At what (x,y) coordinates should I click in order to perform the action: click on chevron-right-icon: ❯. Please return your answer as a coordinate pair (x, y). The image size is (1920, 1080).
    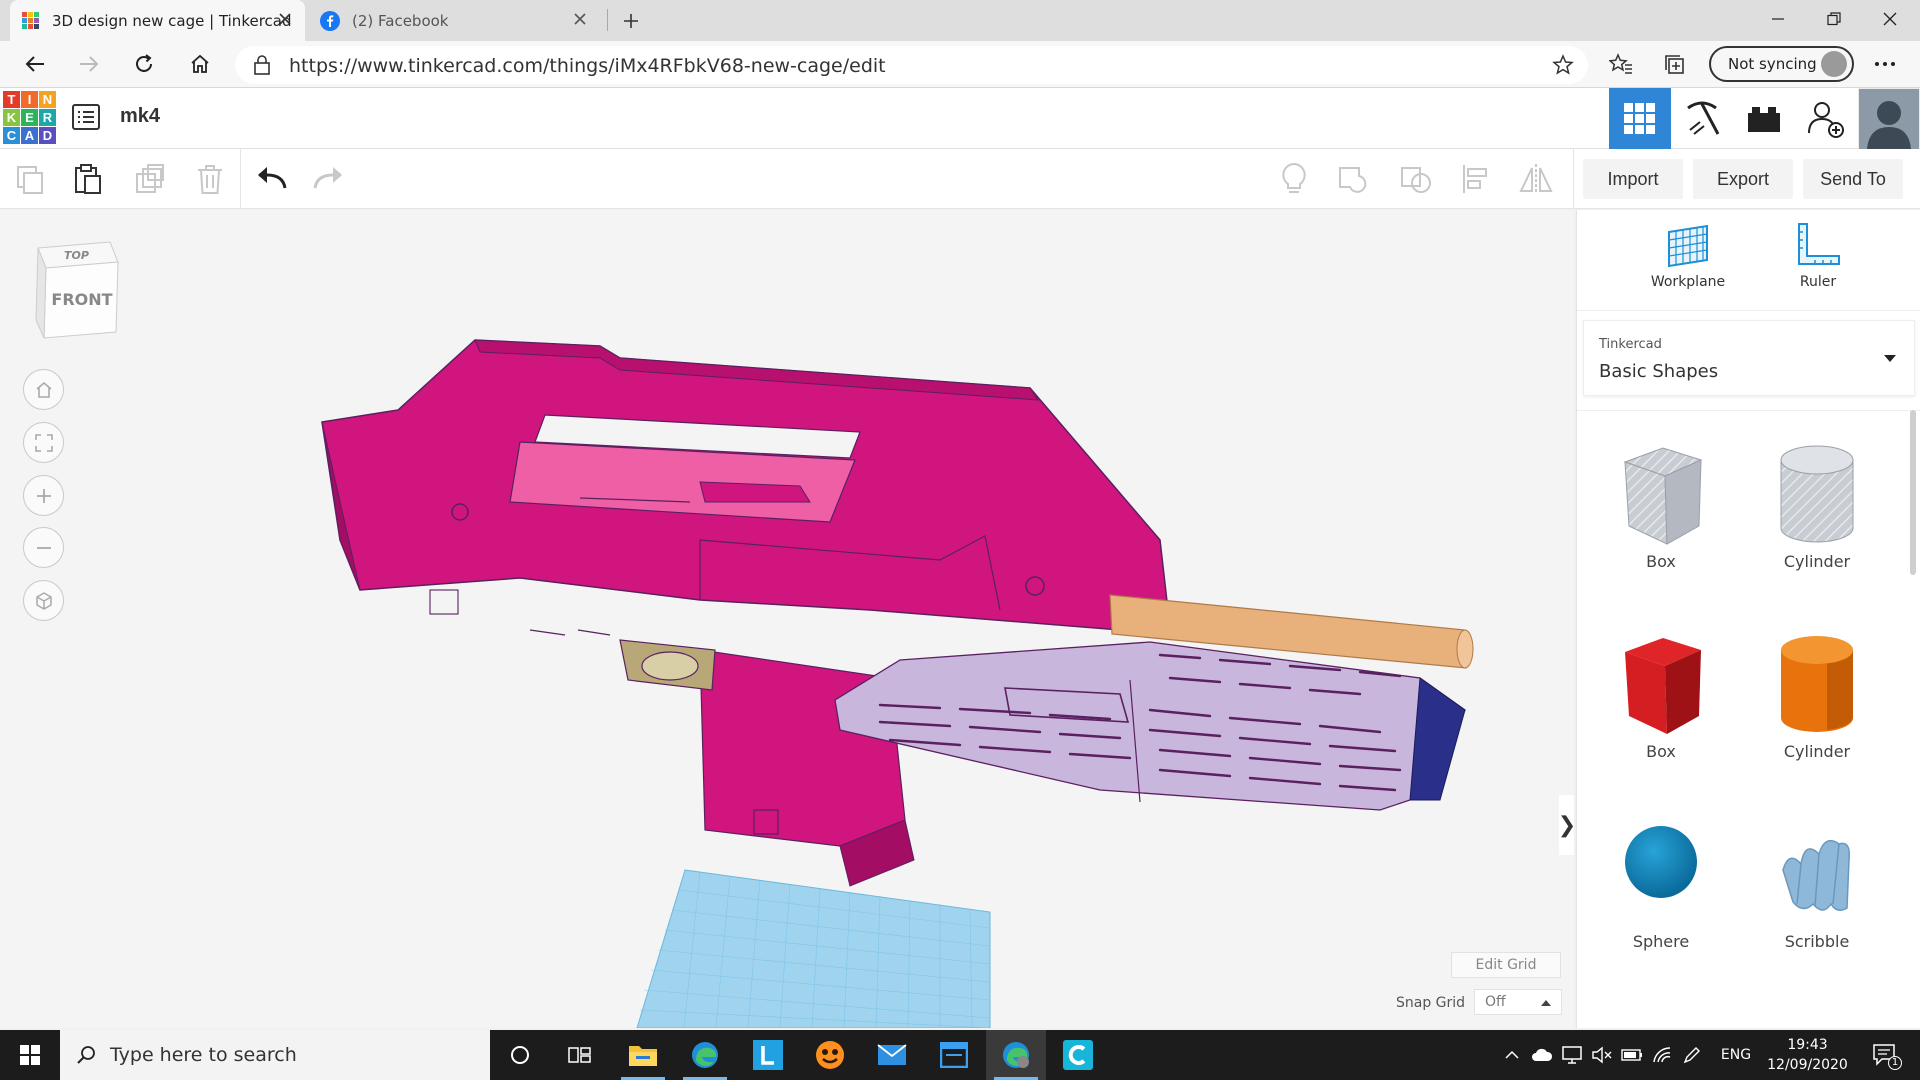
    Looking at the image, I should click on (1566, 825).